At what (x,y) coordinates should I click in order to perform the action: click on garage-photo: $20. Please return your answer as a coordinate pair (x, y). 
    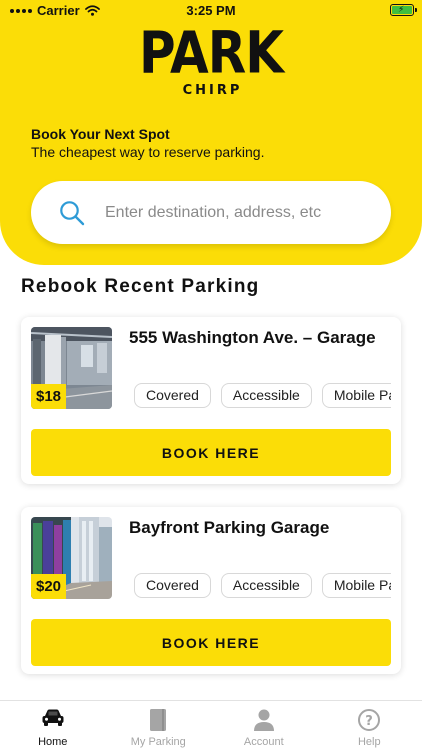
    Looking at the image, I should click on (71, 558).